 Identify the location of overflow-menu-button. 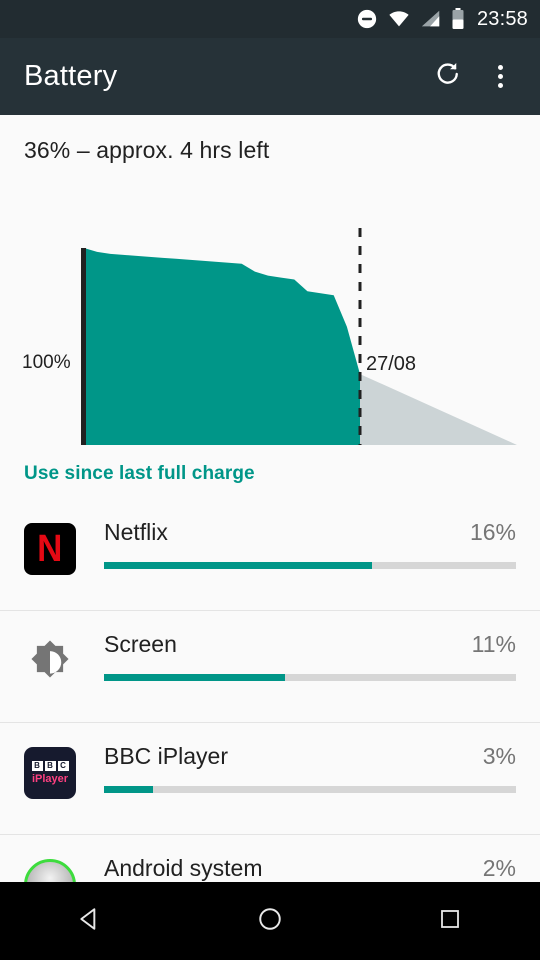
(500, 77).